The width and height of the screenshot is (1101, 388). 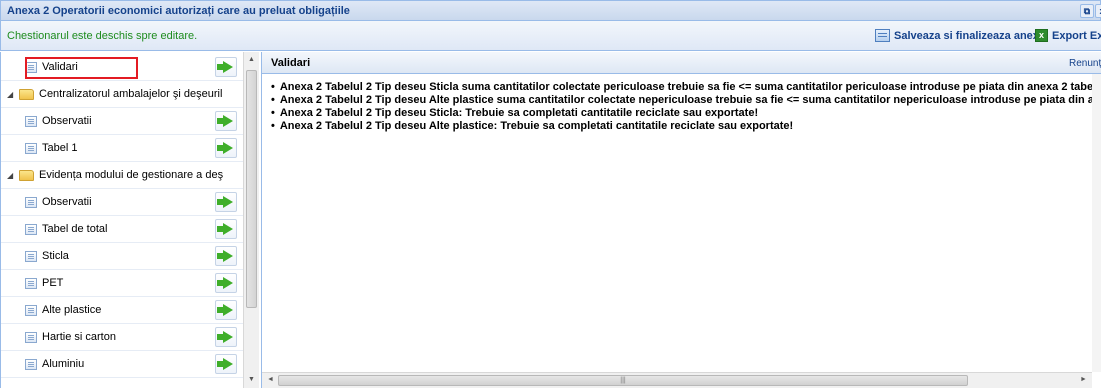 What do you see at coordinates (53, 283) in the screenshot?
I see `tree-item-label: PET` at bounding box center [53, 283].